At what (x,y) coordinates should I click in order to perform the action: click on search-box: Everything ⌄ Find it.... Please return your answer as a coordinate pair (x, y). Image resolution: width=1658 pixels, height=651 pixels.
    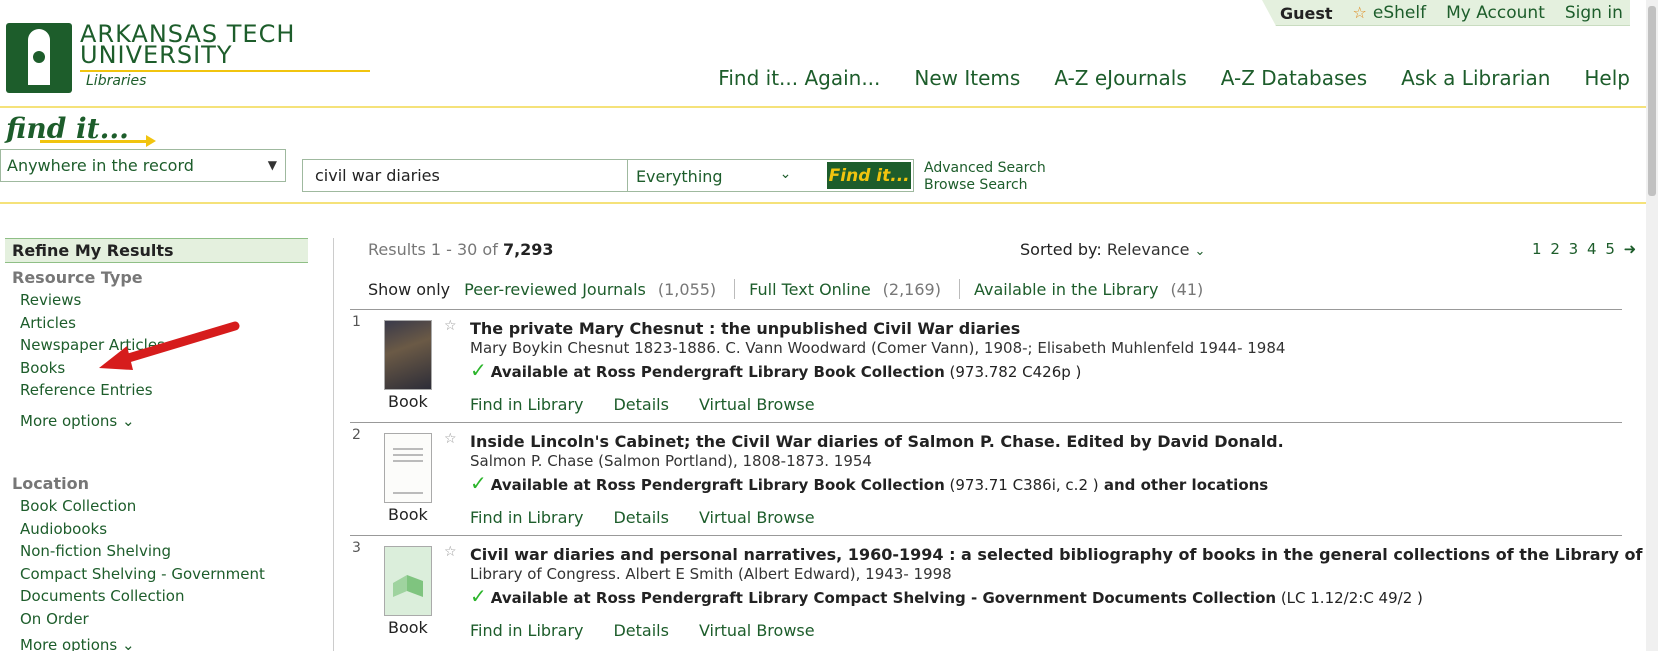
    Looking at the image, I should click on (608, 175).